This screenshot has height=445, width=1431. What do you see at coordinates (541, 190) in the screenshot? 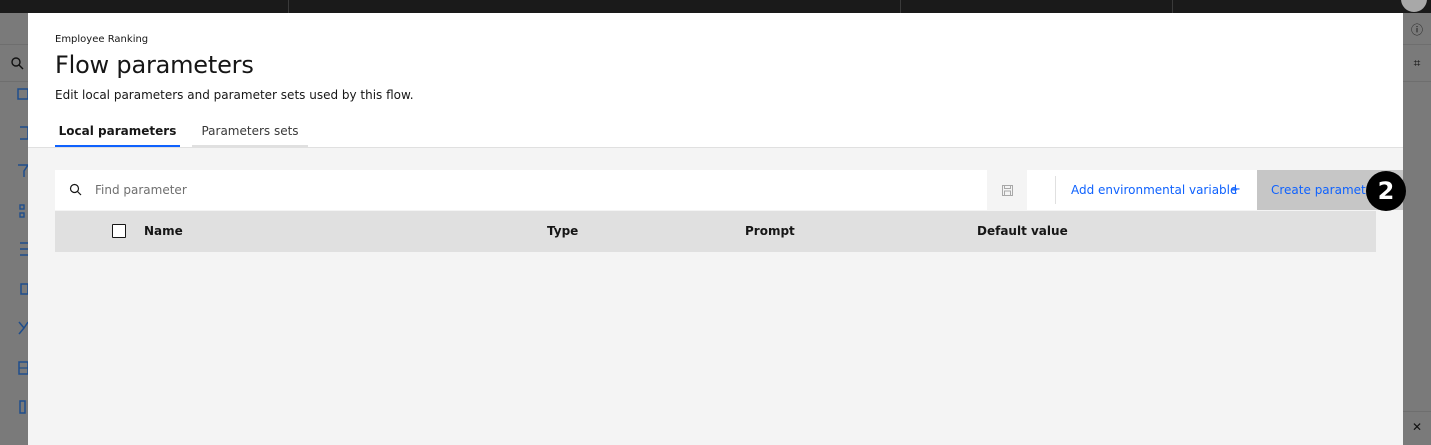
I see `find-parameter-input` at bounding box center [541, 190].